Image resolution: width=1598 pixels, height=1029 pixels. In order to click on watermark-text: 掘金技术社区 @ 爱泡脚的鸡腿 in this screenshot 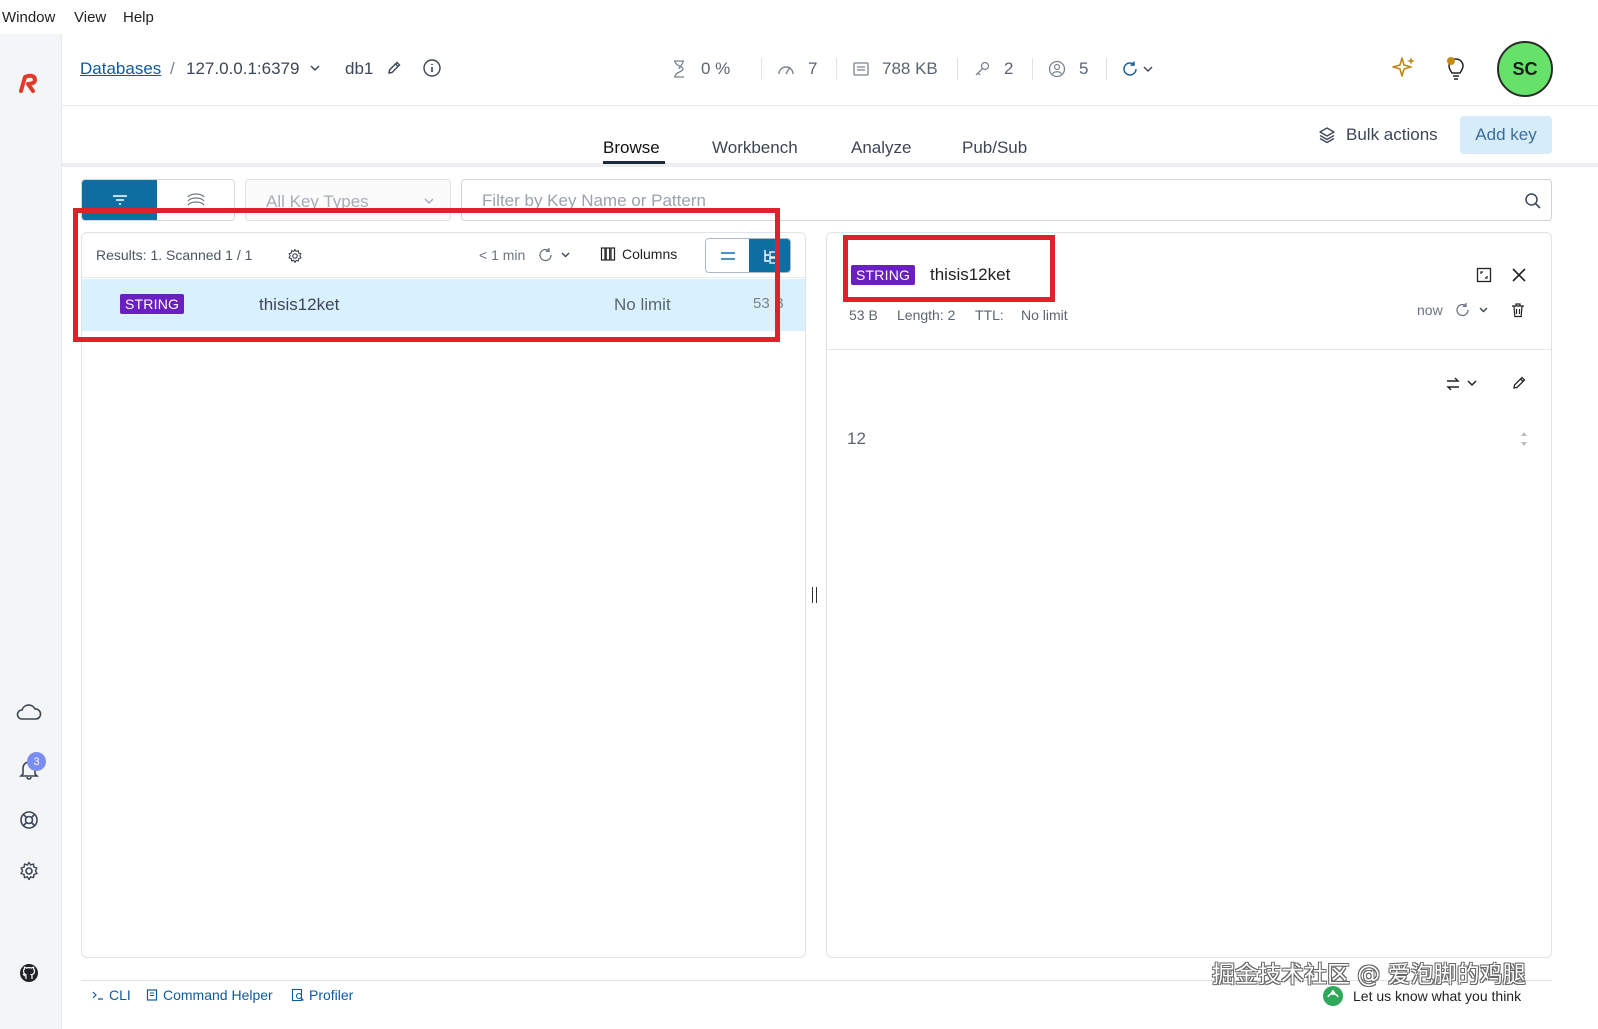, I will do `click(1369, 975)`.